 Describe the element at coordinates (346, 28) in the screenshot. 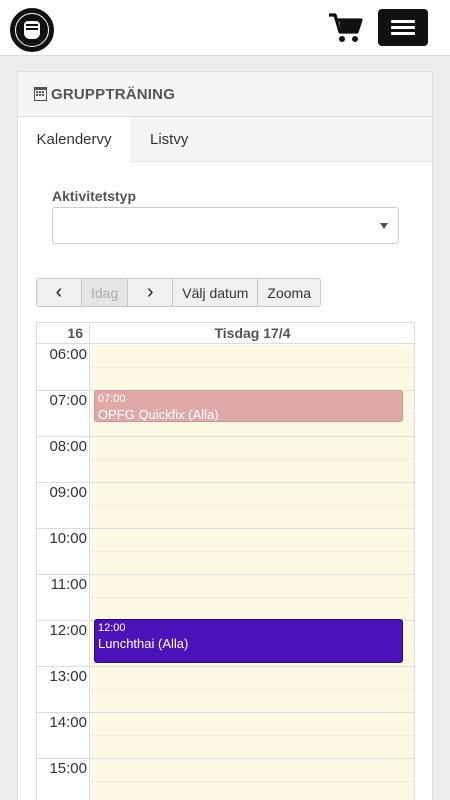

I see `cart-icon` at that location.